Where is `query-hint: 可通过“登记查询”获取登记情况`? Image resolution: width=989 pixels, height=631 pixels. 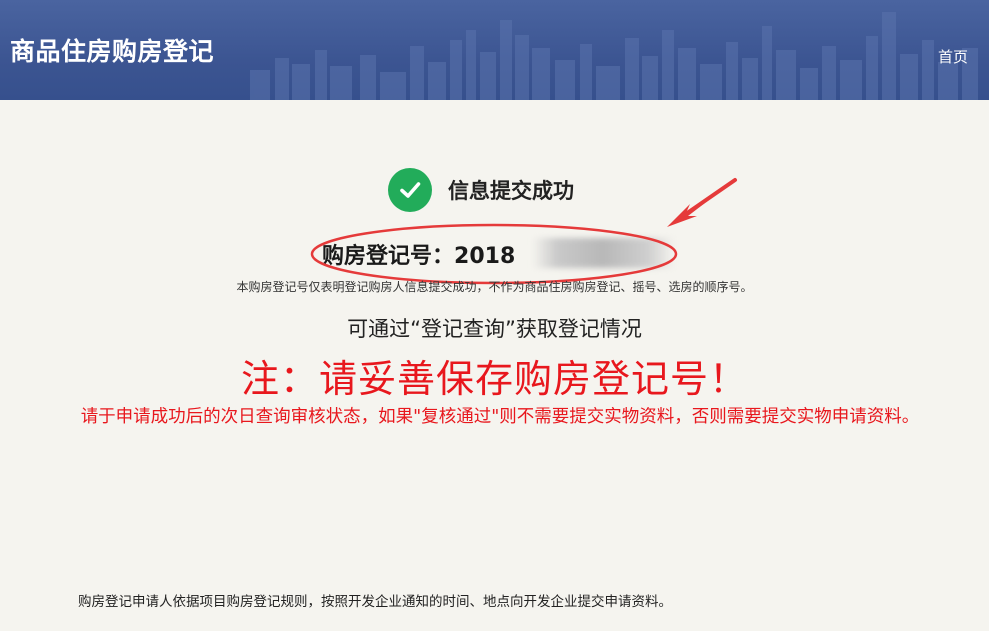
query-hint: 可通过“登记查询”获取登记情况 is located at coordinates (494, 329).